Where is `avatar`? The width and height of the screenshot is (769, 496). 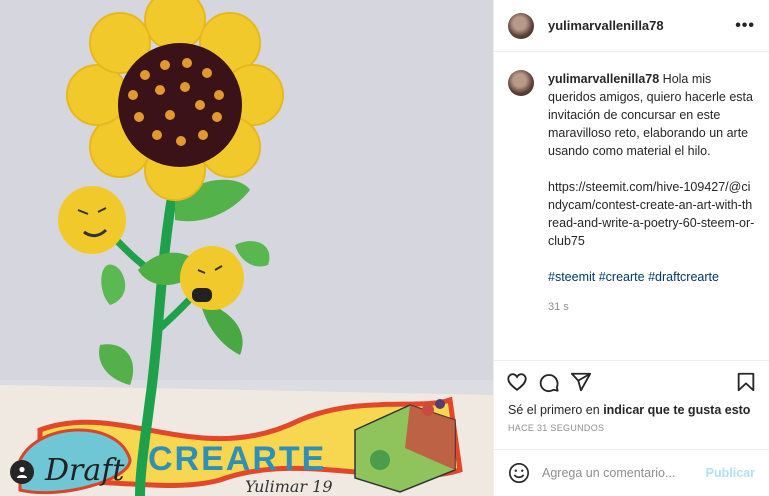
avatar is located at coordinates (521, 25).